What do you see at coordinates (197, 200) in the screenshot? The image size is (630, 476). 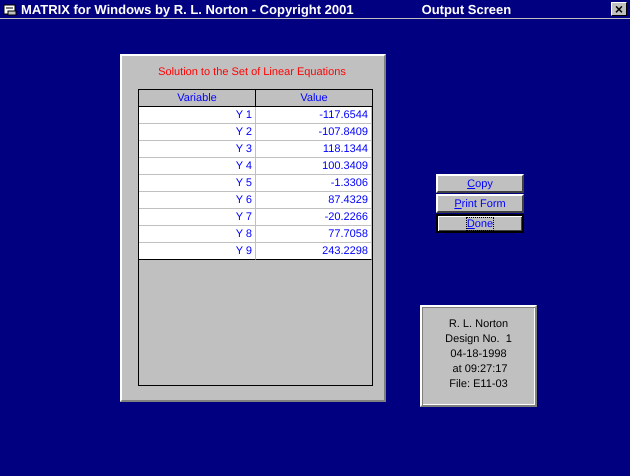 I see `table-cell: Y 6` at bounding box center [197, 200].